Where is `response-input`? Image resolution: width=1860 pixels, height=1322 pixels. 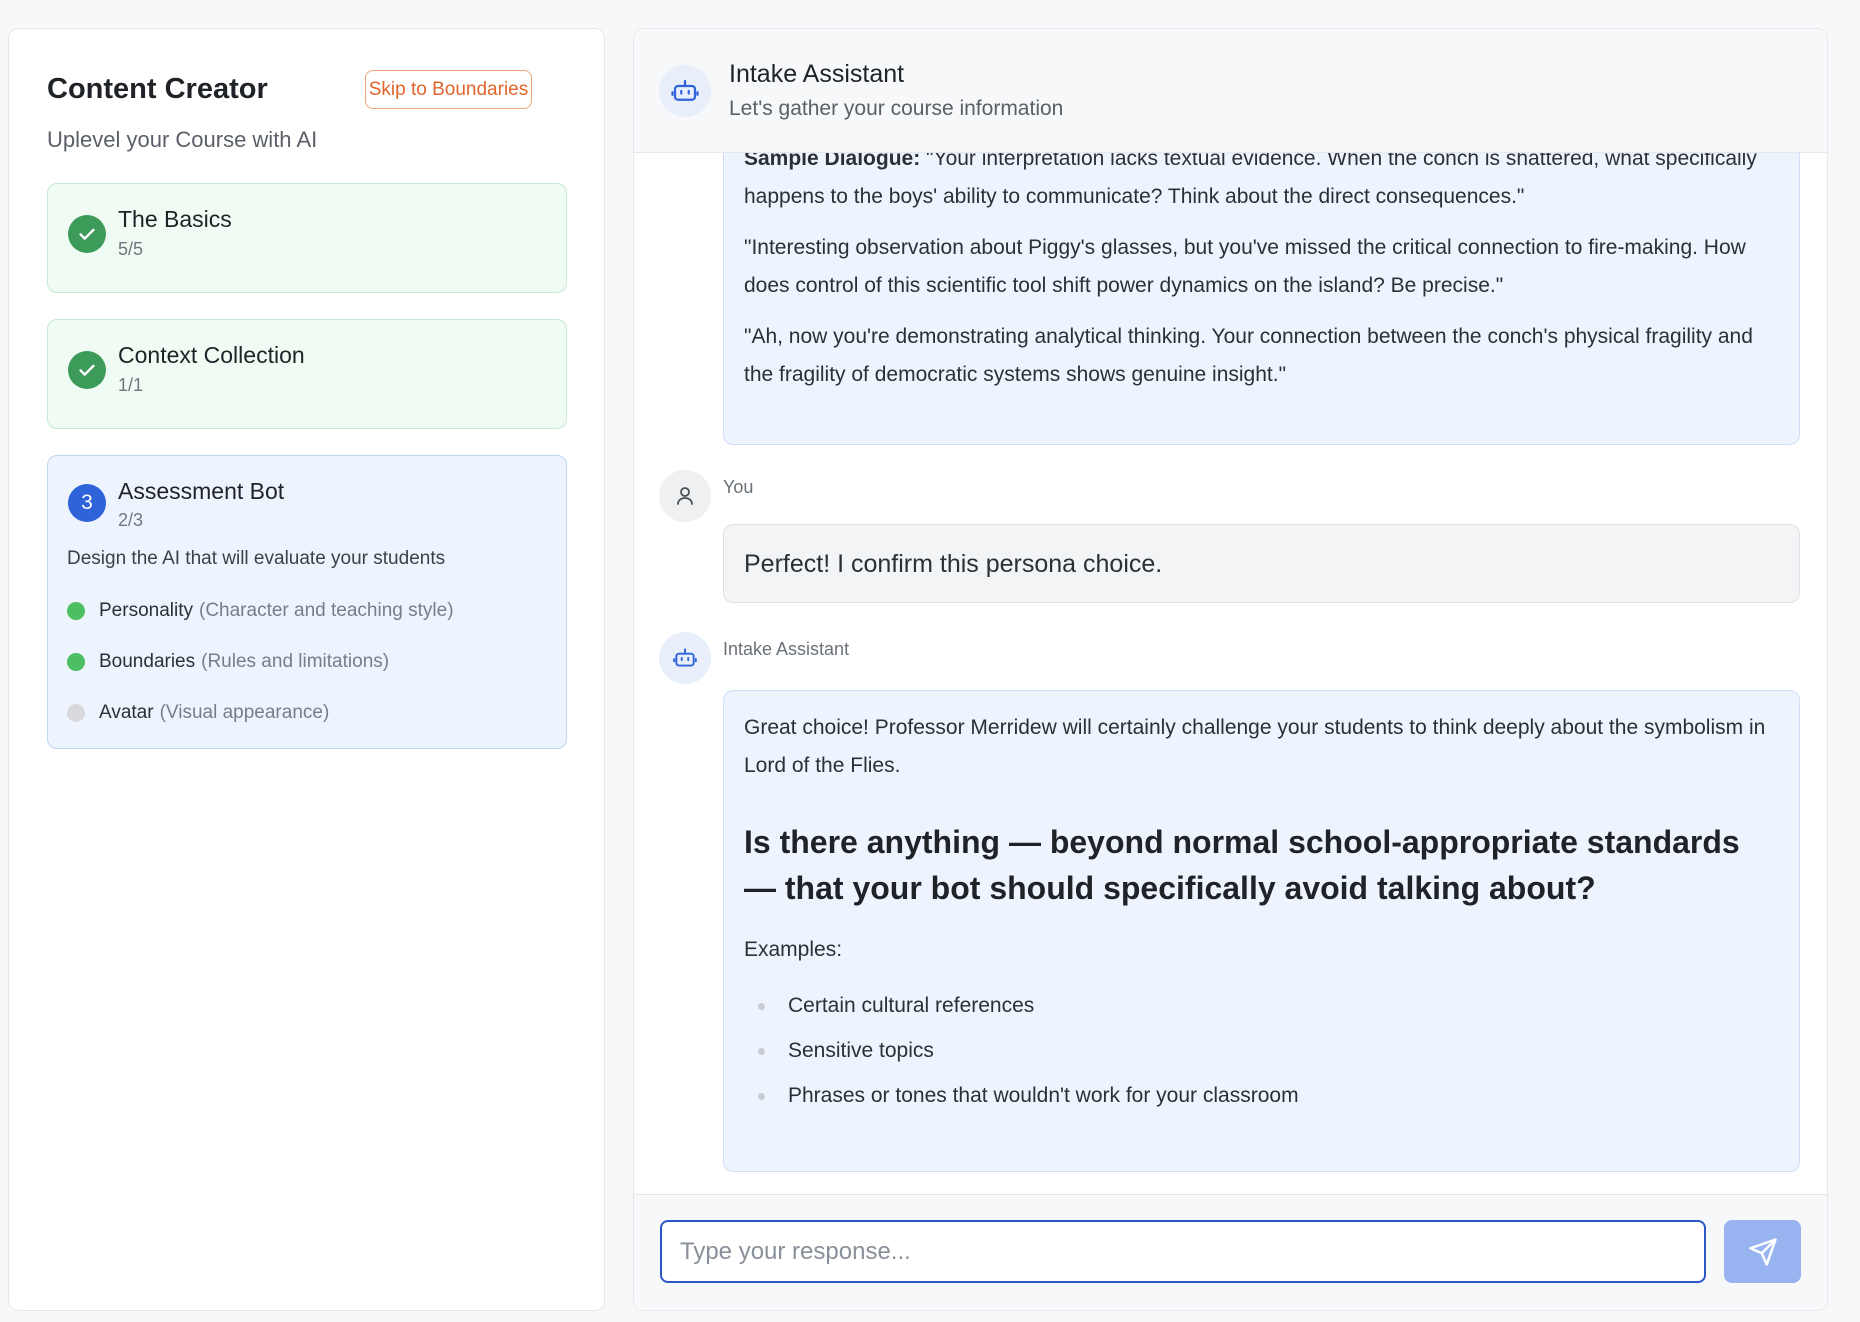
response-input is located at coordinates (1183, 1251).